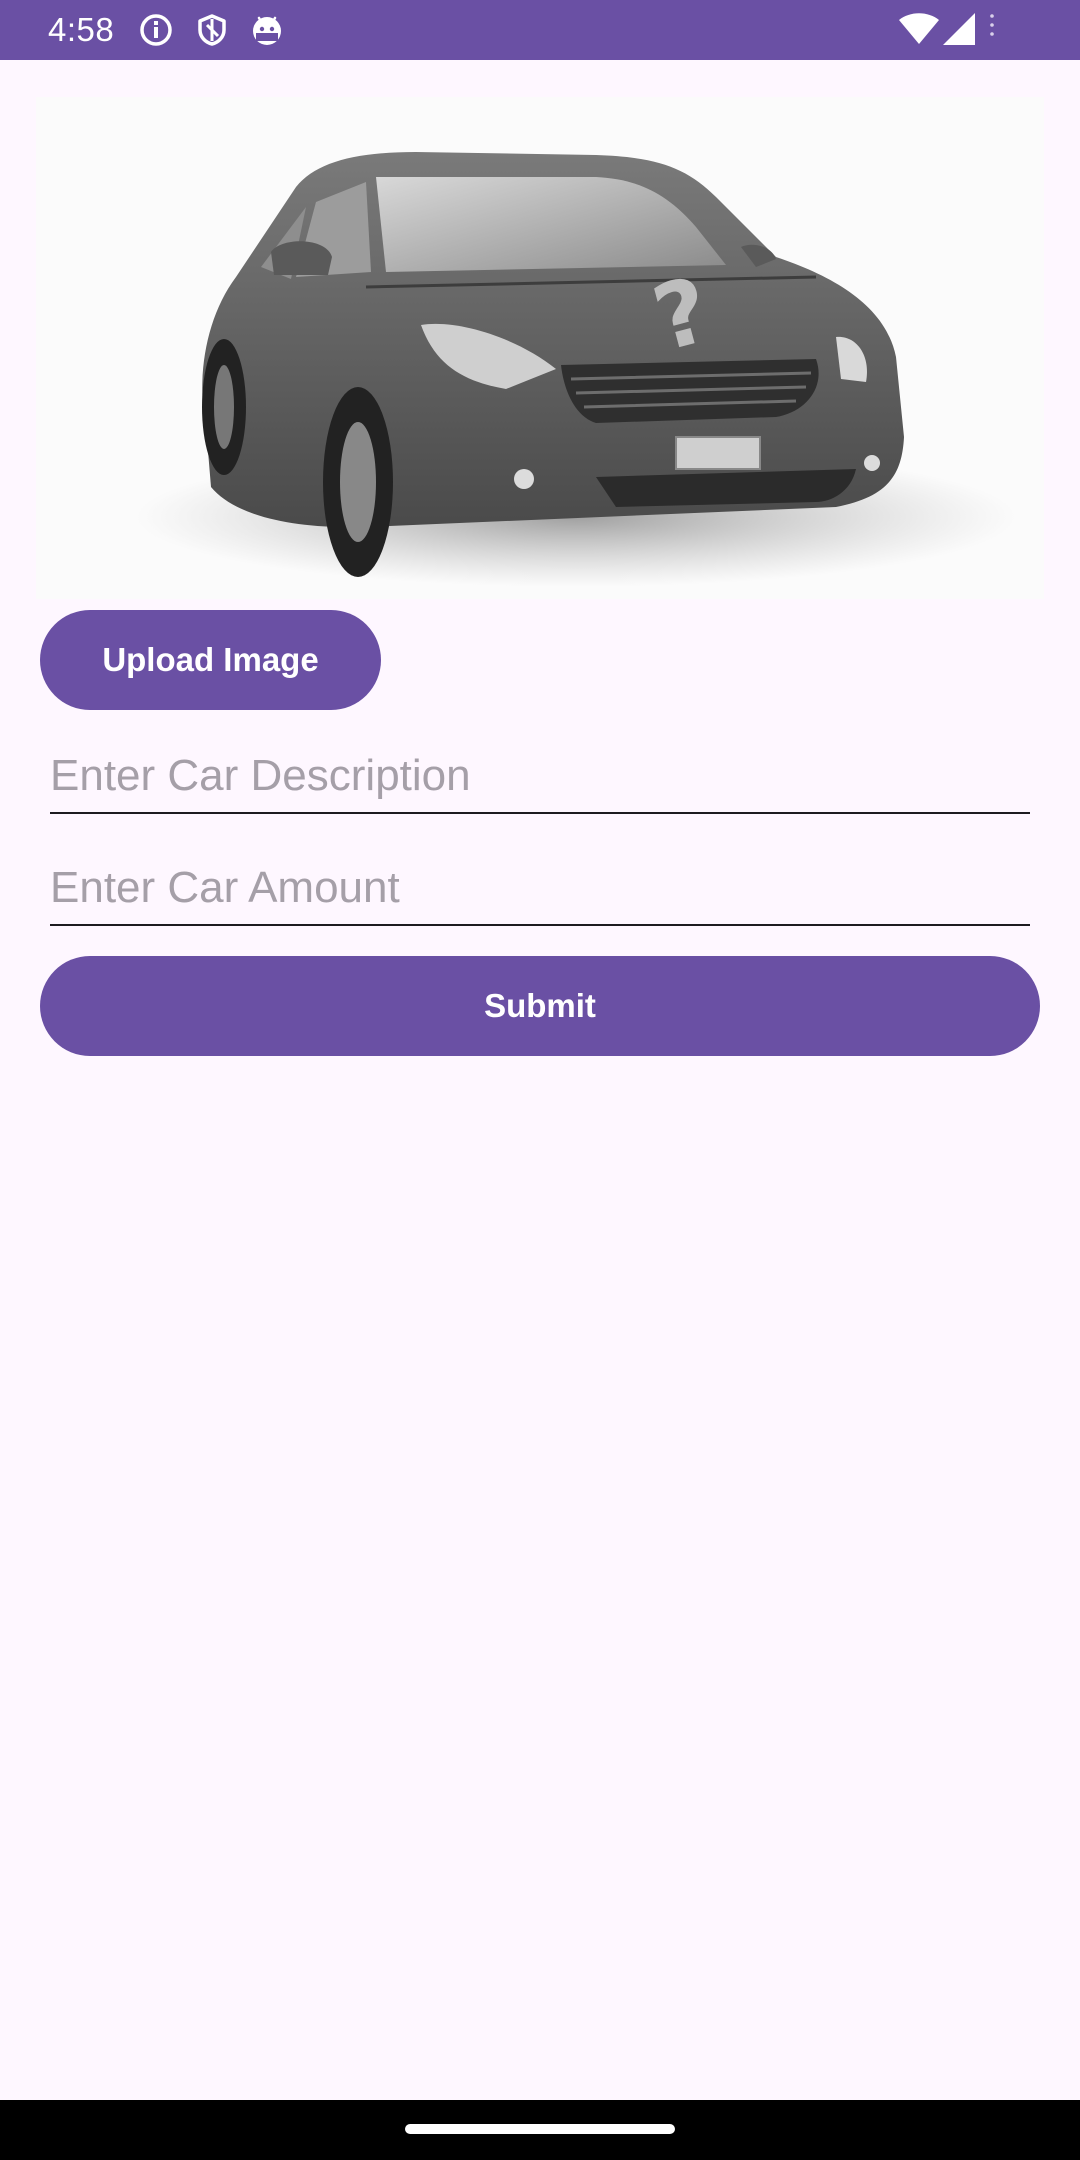  I want to click on status-time: 4:58, so click(81, 29).